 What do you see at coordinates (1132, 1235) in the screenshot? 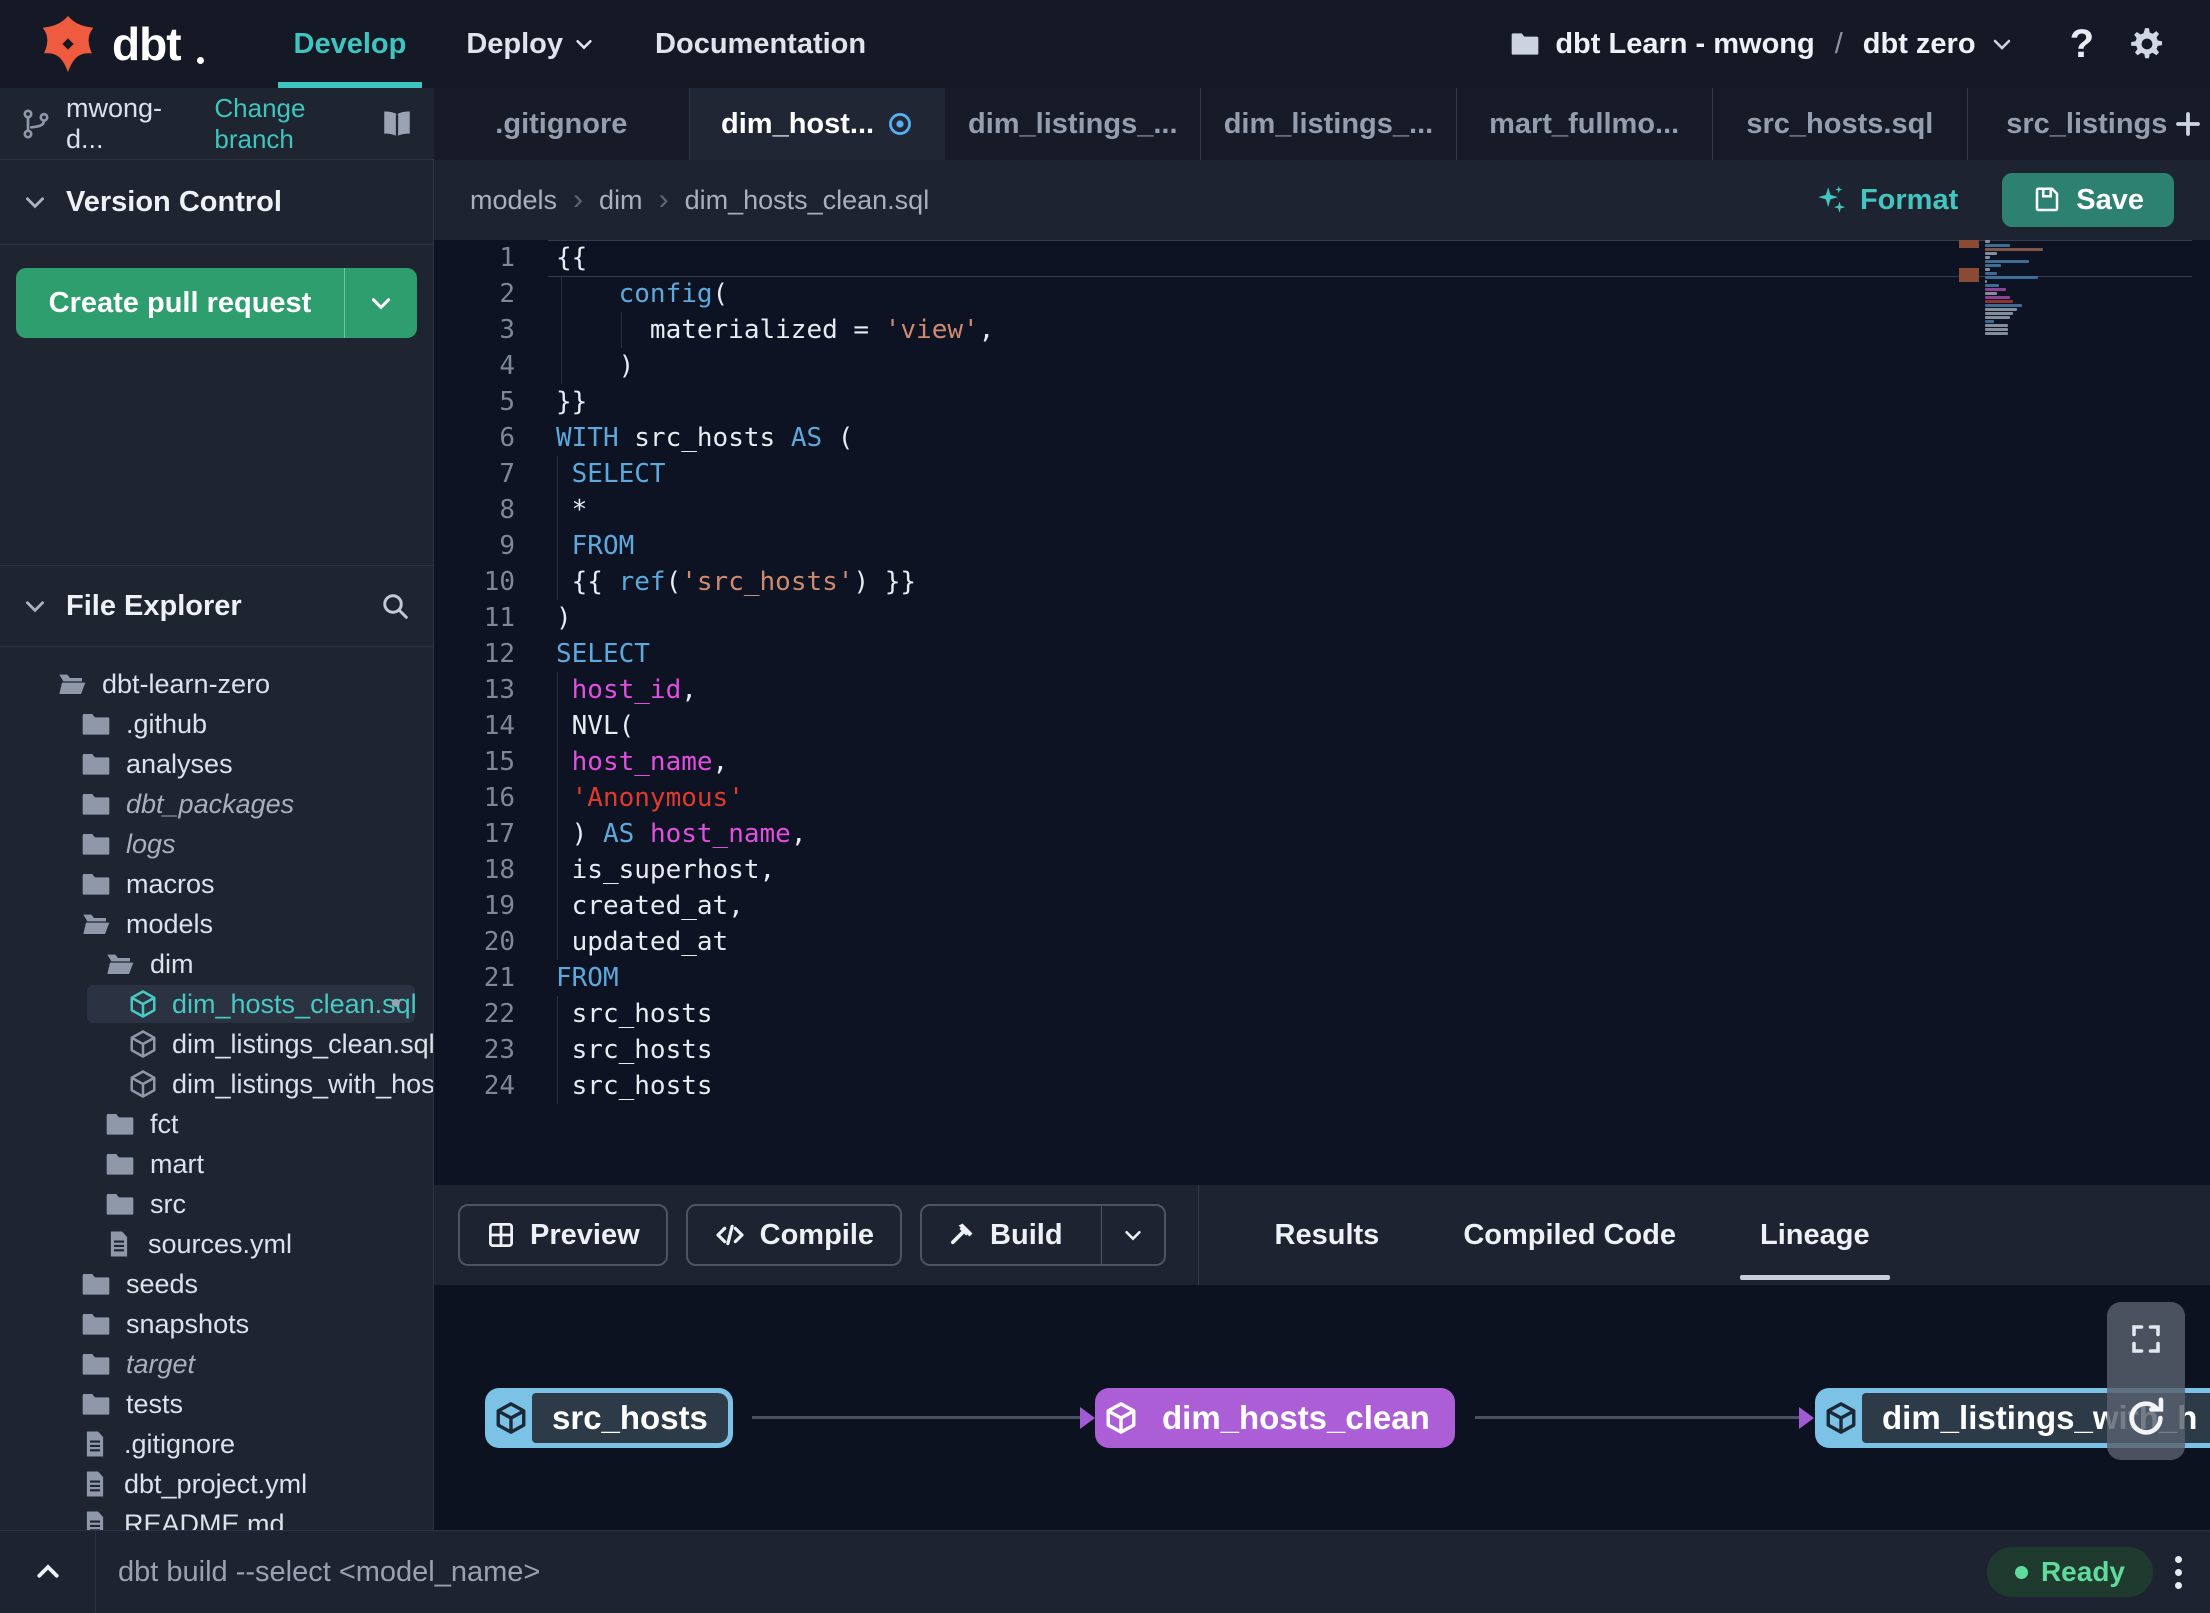
I see `build-options-chevron` at bounding box center [1132, 1235].